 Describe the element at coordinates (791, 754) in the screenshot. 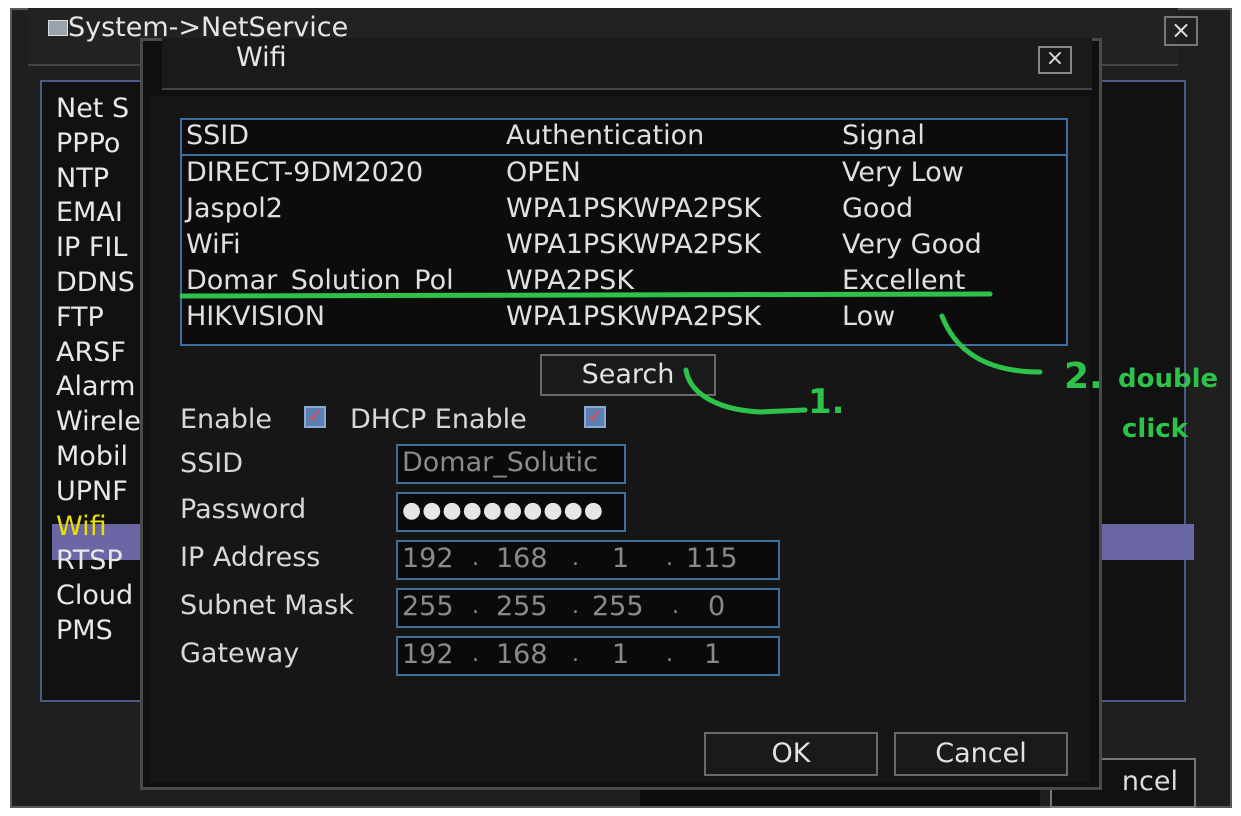

I see `ok-button: OK` at that location.